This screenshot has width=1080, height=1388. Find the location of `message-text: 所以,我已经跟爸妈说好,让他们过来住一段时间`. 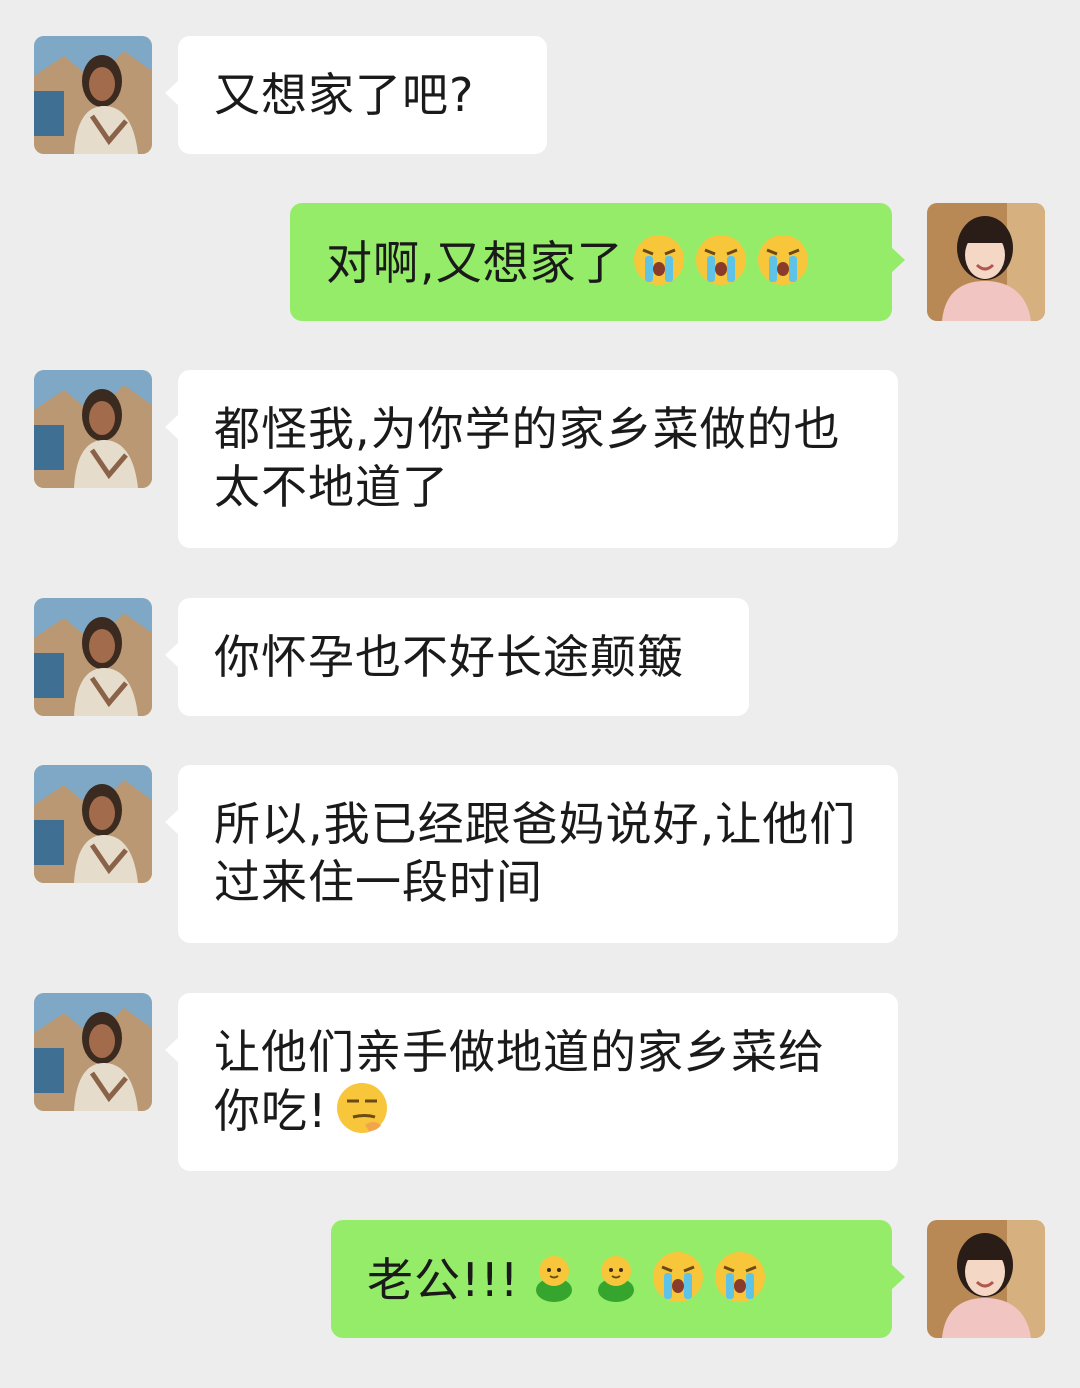

message-text: 所以,我已经跟爸妈说好,让他们过来住一段时间 is located at coordinates (535, 853).